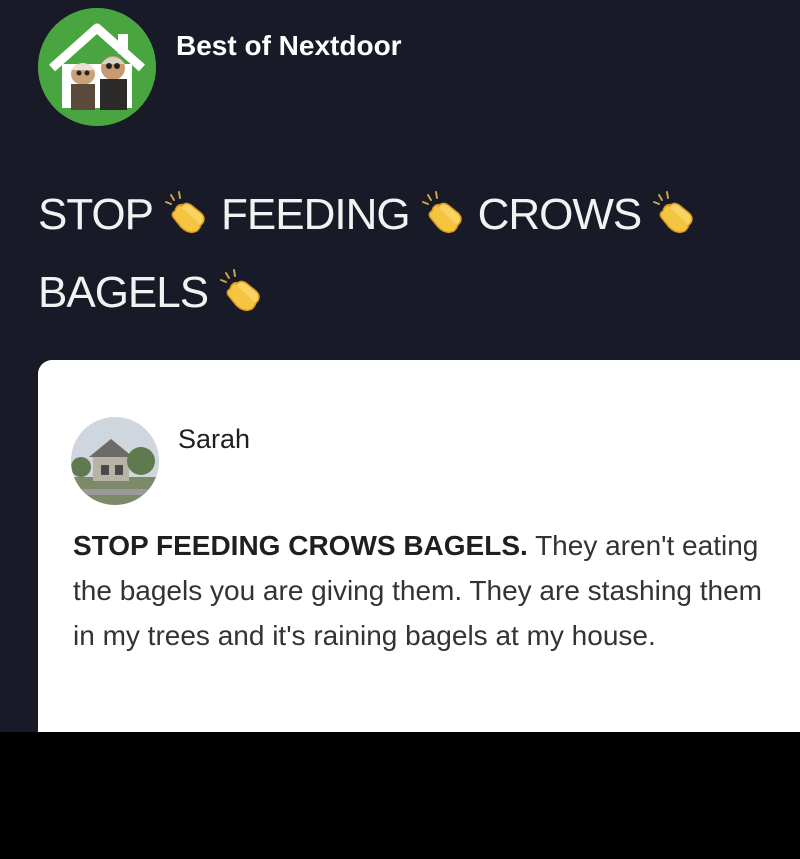 This screenshot has width=800, height=859. I want to click on headline-word: FEEDING, so click(316, 214).